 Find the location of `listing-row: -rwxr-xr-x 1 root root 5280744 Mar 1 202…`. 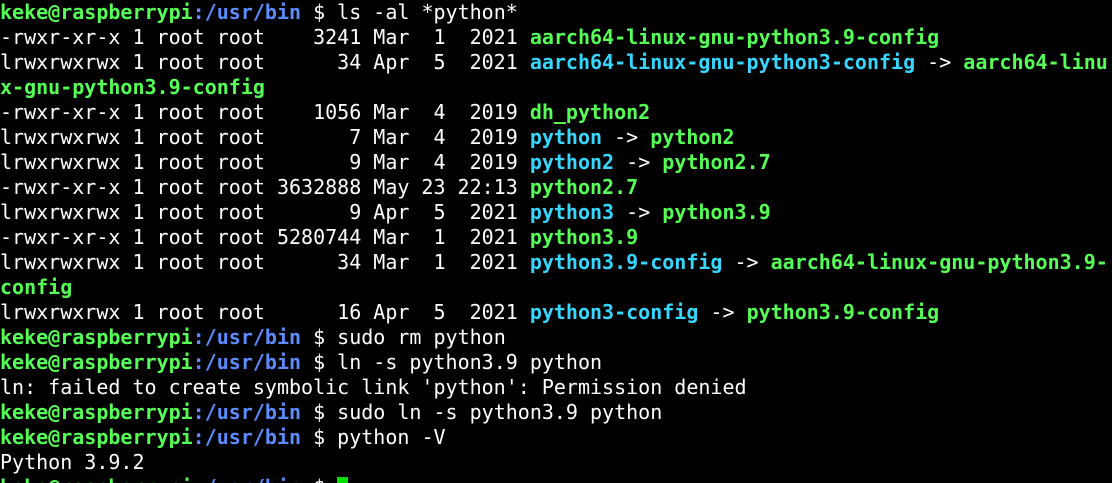

listing-row: -rwxr-xr-x 1 root root 5280744 Mar 1 202… is located at coordinates (556, 237).